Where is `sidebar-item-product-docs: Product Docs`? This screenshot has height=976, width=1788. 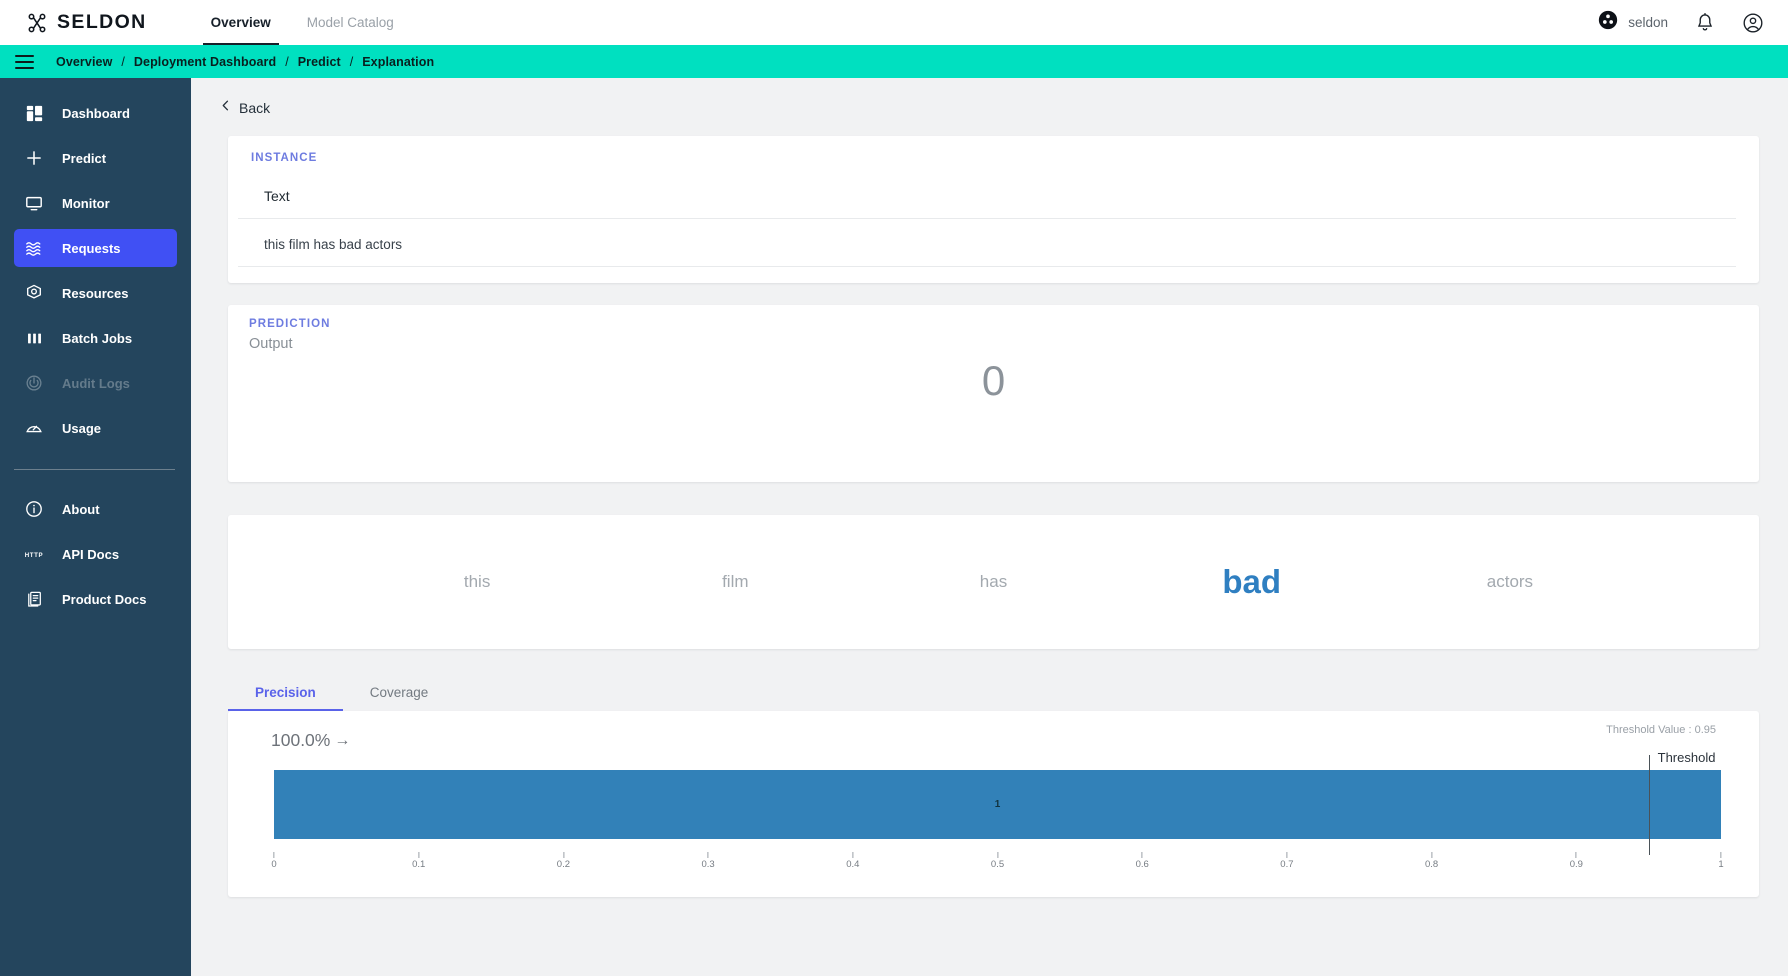
sidebar-item-product-docs: Product Docs is located at coordinates (95, 599).